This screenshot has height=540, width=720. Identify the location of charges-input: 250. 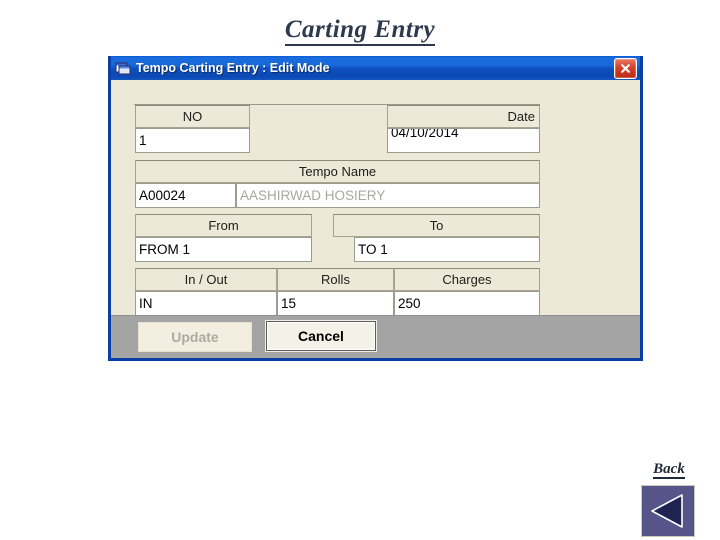
(467, 303).